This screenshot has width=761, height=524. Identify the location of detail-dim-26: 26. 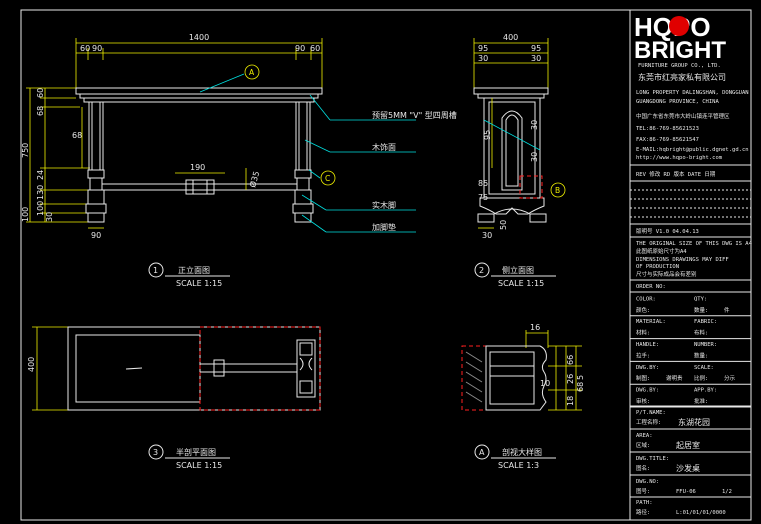
(570, 379).